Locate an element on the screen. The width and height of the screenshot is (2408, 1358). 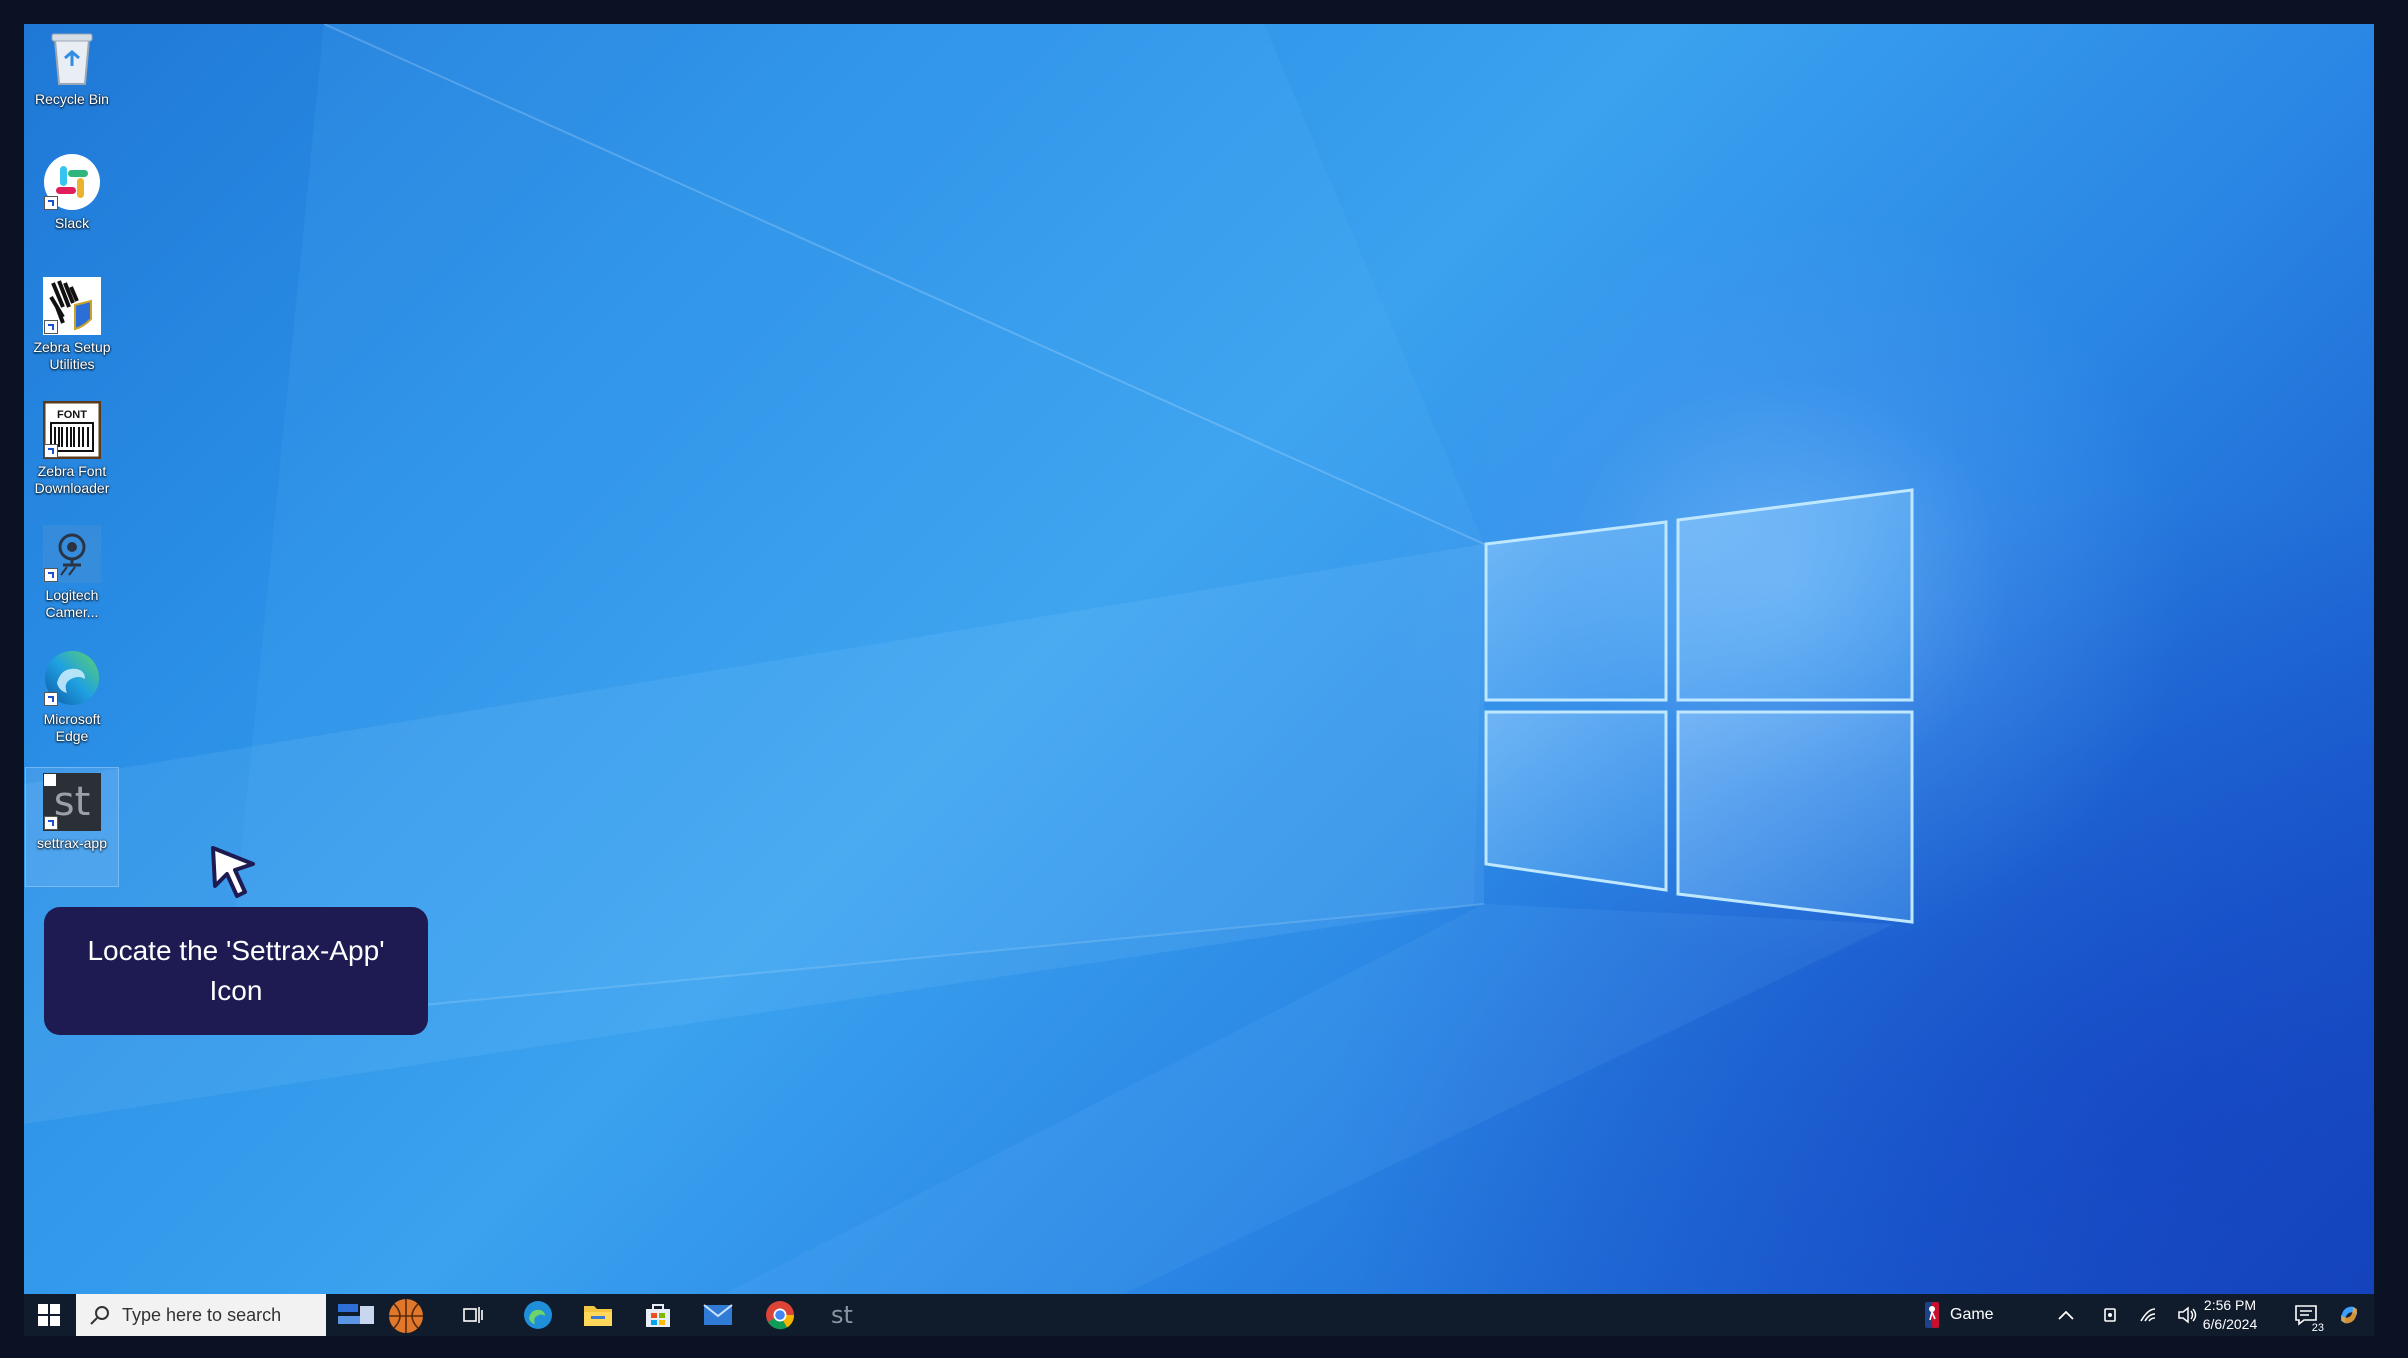
taskbar-search-box: Type here to search is located at coordinates (201, 1315).